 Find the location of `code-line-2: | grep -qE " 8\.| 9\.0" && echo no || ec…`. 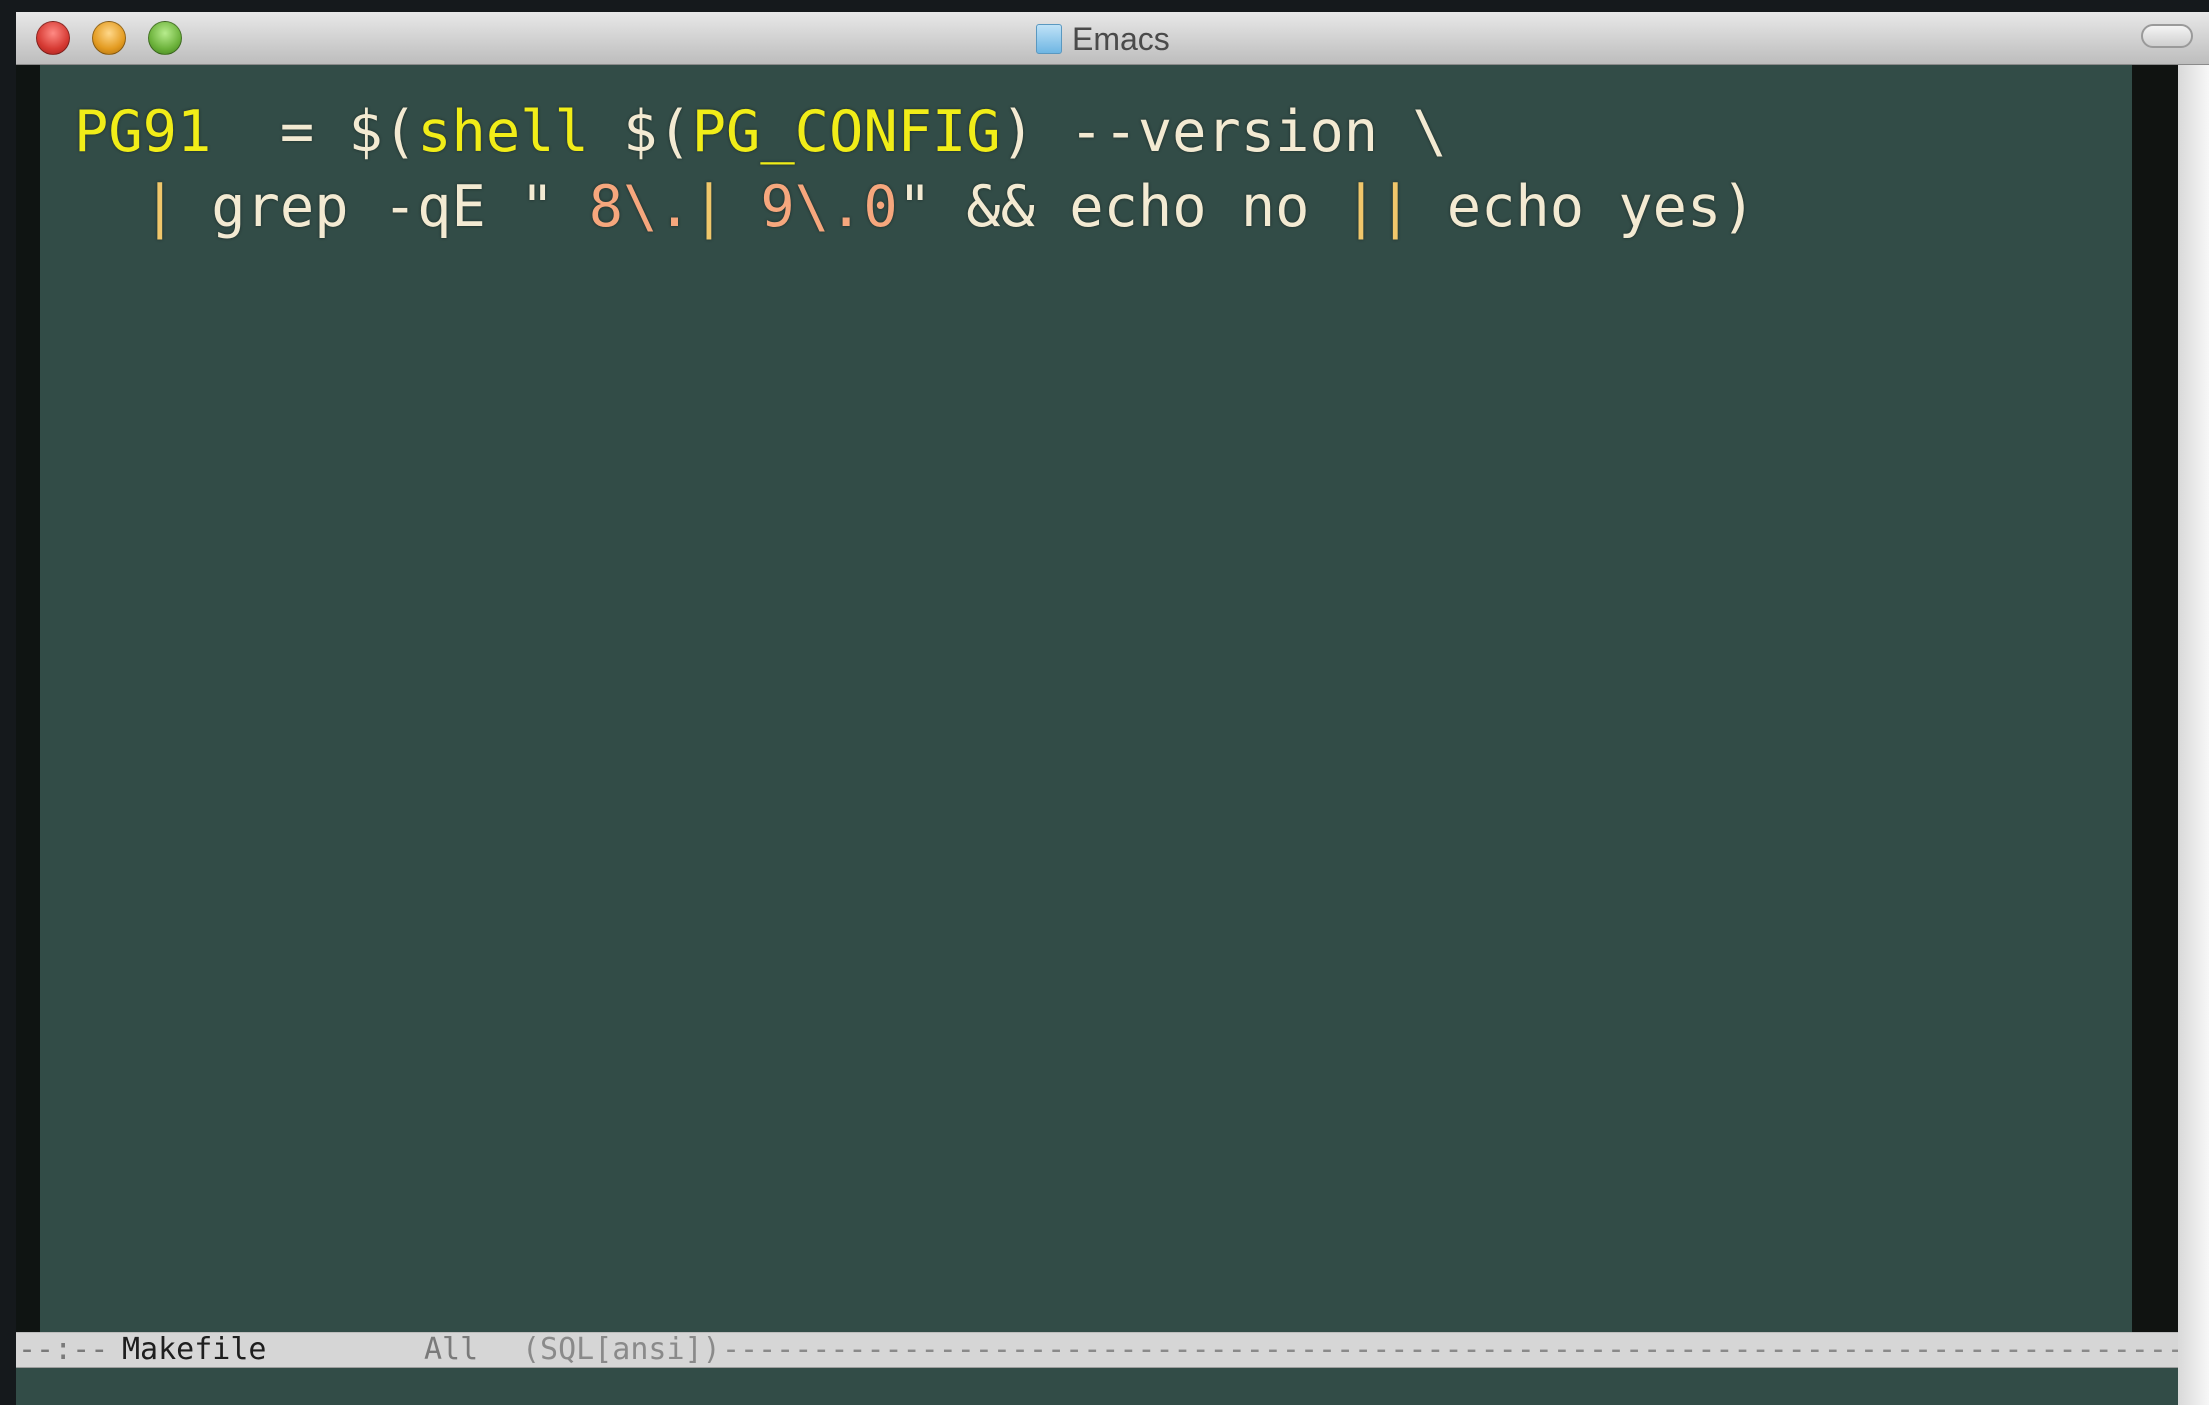

code-line-2: | grep -qE " 8\.| 9\.0" && echo no || ec… is located at coordinates (915, 207).